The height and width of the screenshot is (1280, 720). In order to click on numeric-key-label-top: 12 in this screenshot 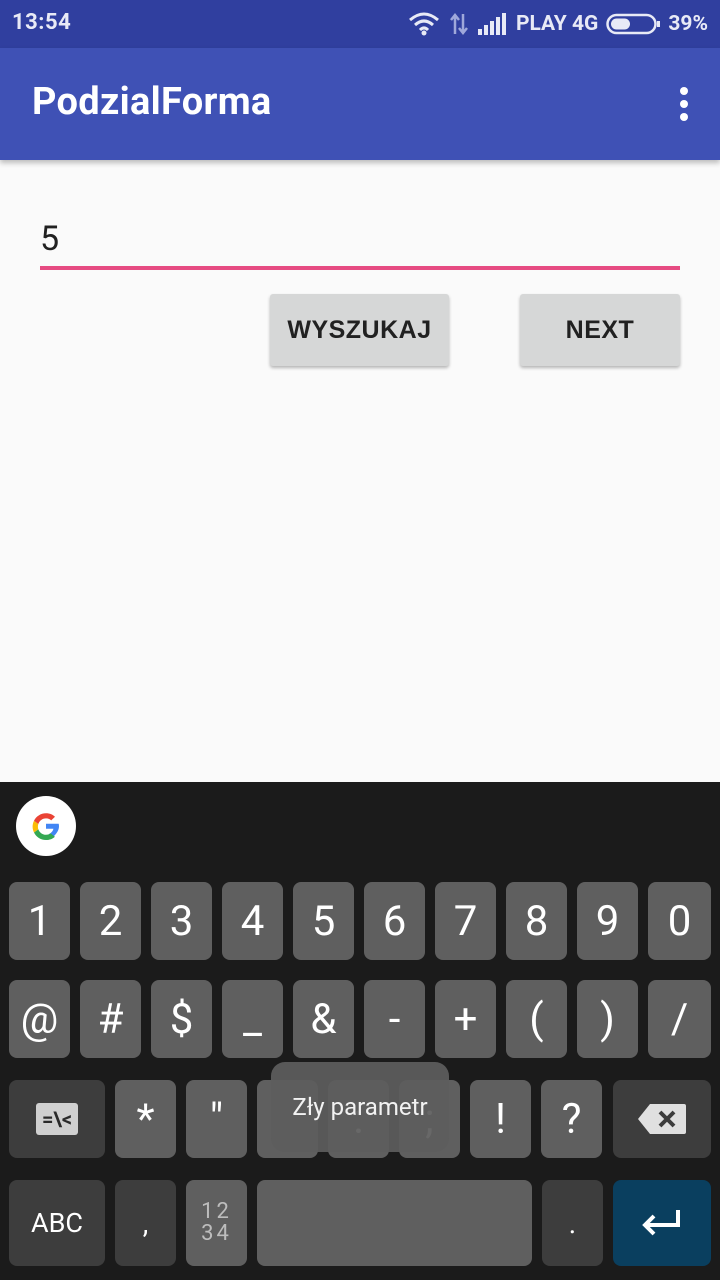, I will do `click(216, 1211)`.